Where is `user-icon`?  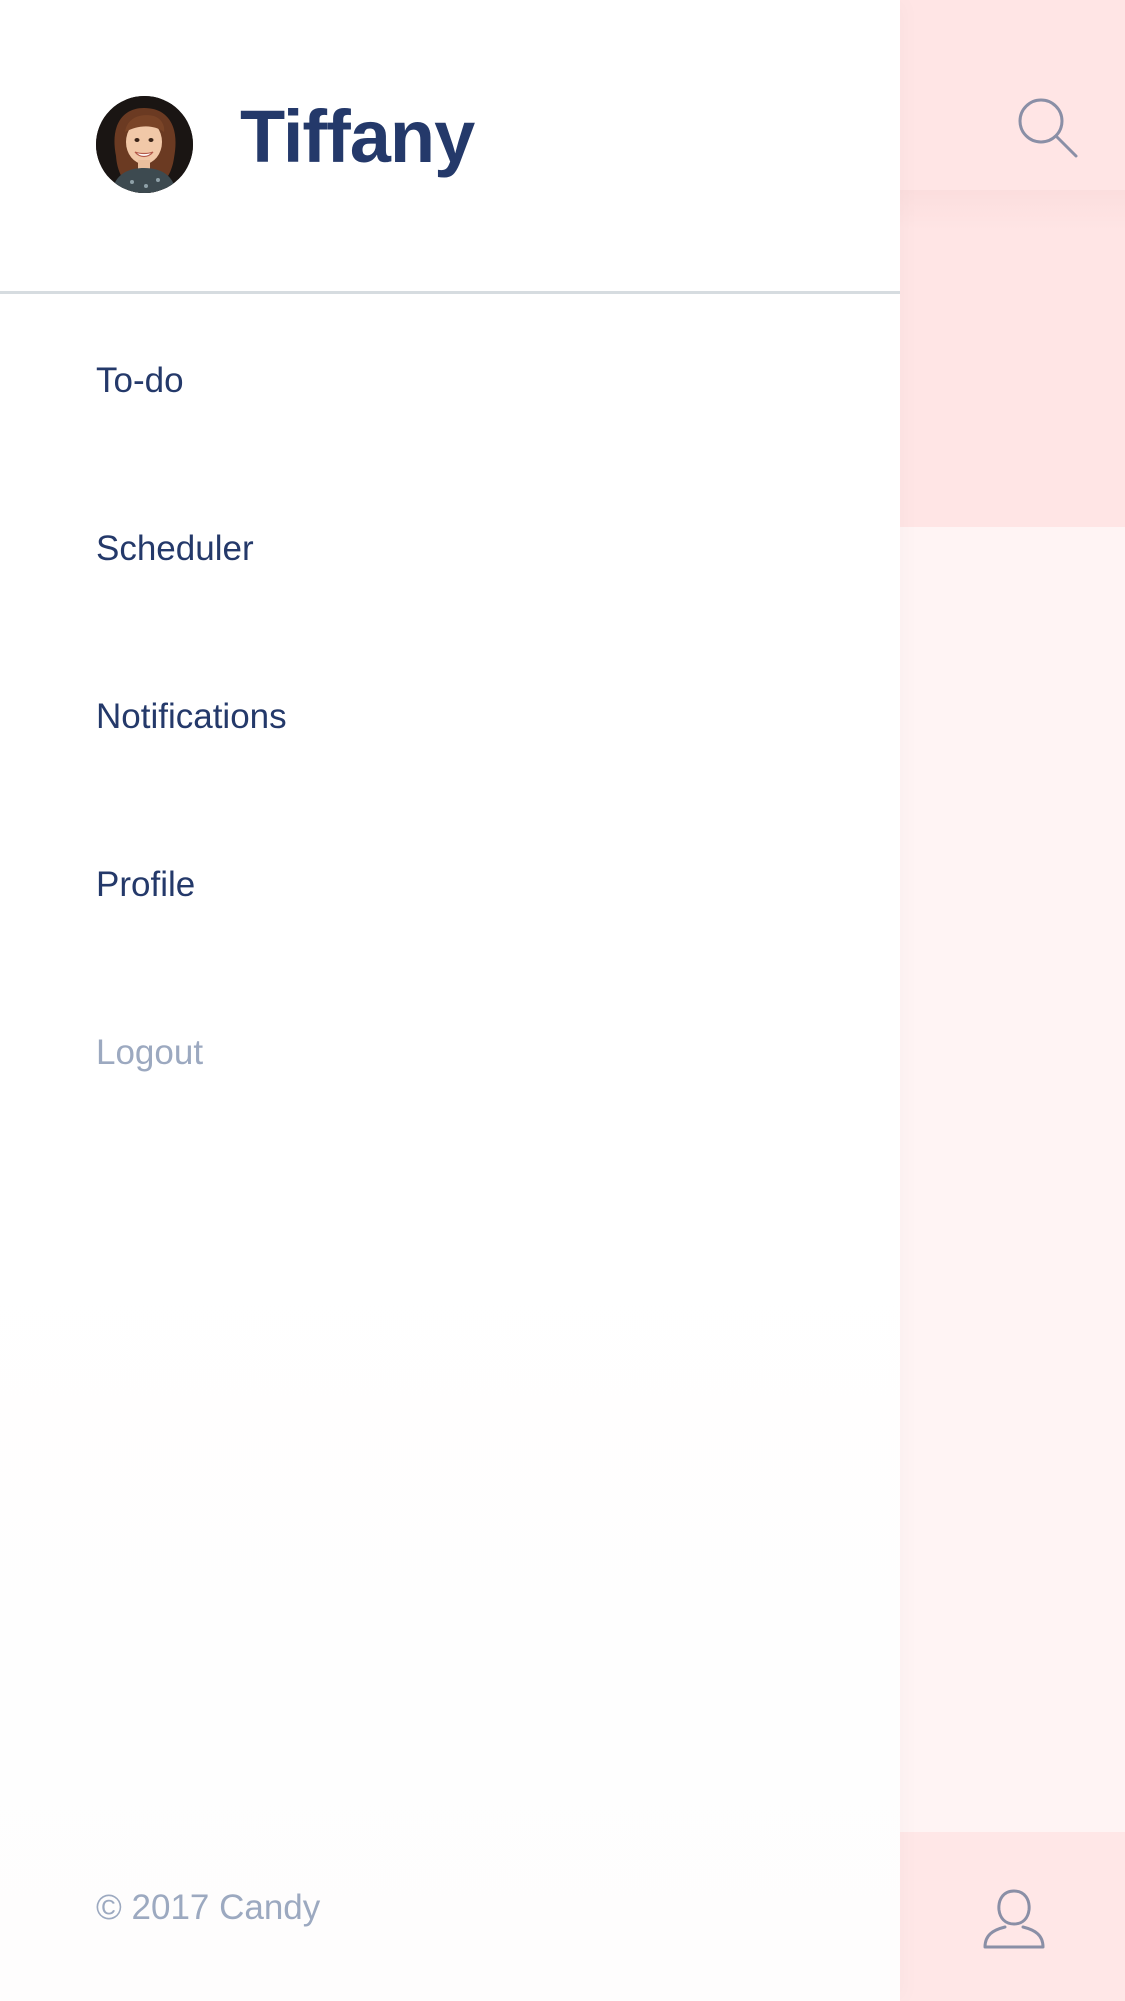
user-icon is located at coordinates (1014, 1918).